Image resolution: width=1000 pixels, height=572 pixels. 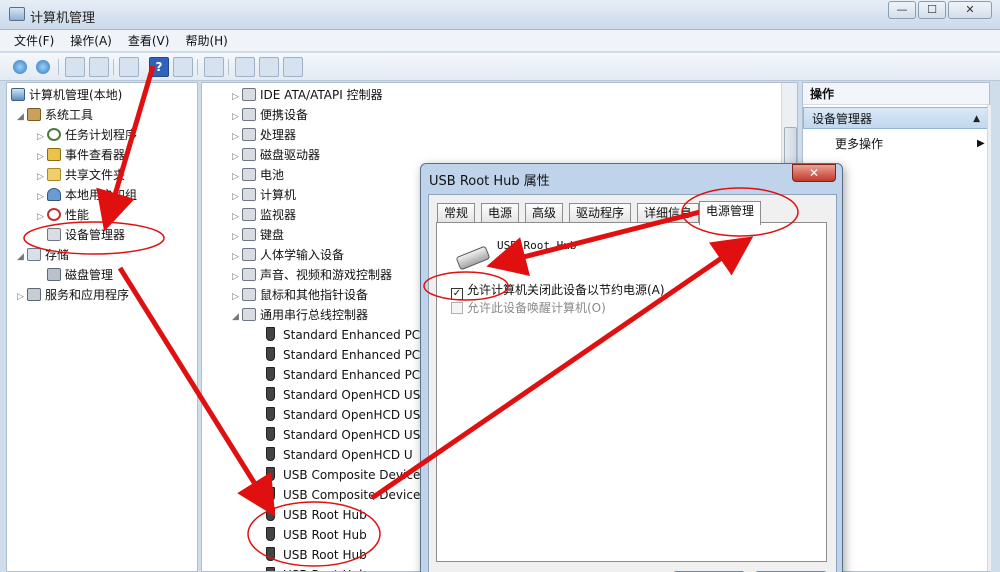 I want to click on tree-item-shared-folders: ▷ 共享文件夹, so click(x=81, y=175).